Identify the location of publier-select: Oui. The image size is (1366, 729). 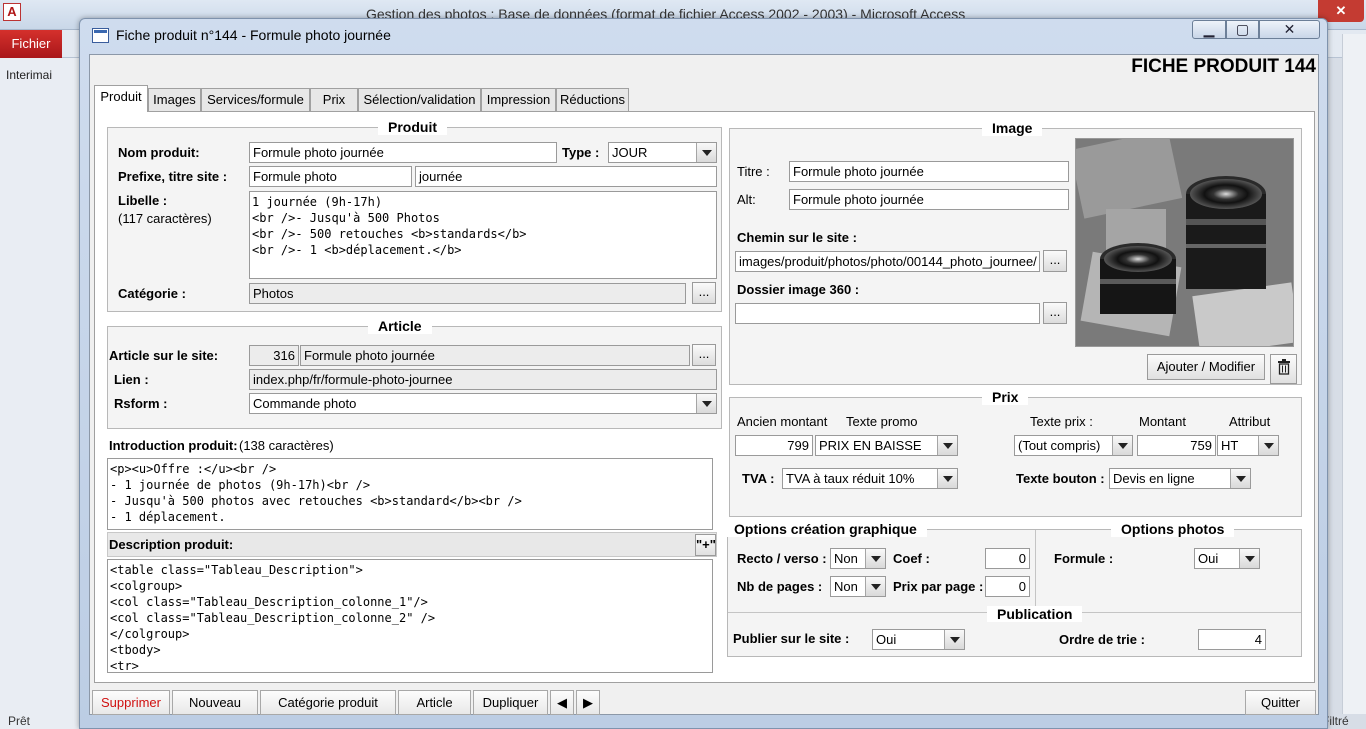
(918, 639).